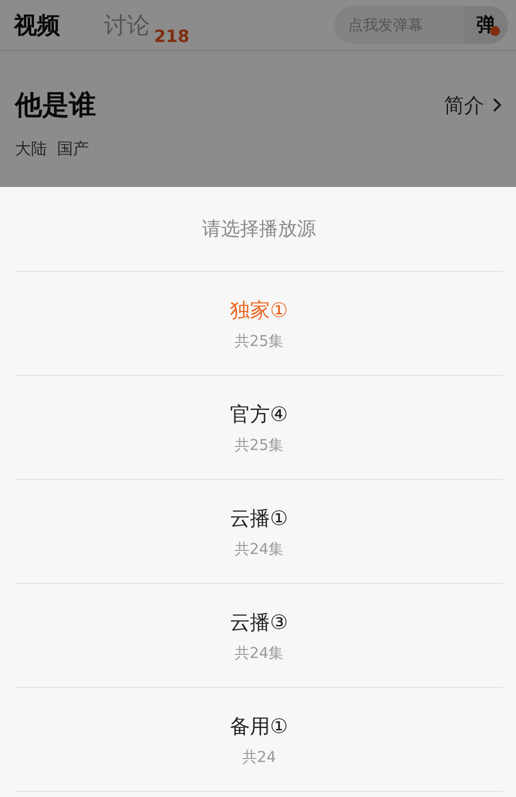 The width and height of the screenshot is (516, 797). I want to click on chevron-right-icon, so click(497, 105).